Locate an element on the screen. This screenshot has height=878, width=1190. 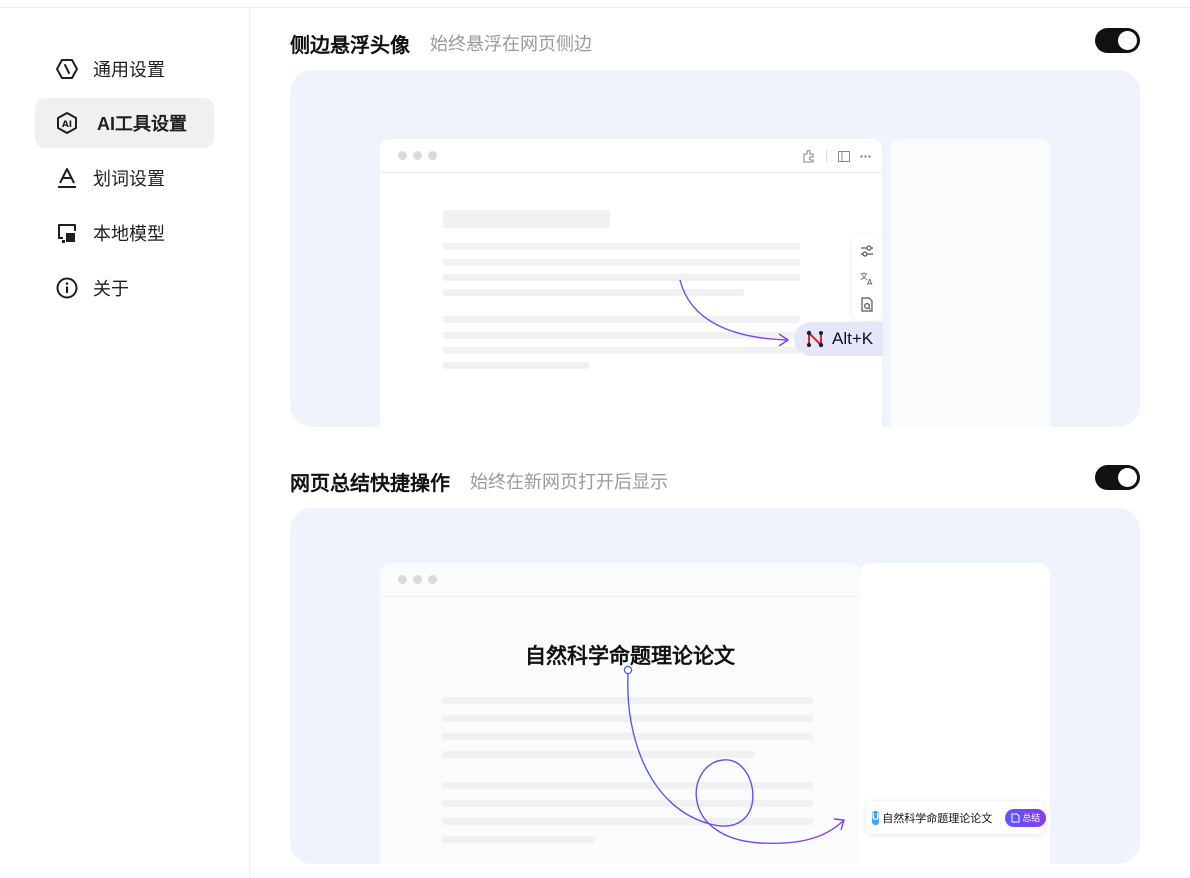
summary-button: 总结 is located at coordinates (1026, 817).